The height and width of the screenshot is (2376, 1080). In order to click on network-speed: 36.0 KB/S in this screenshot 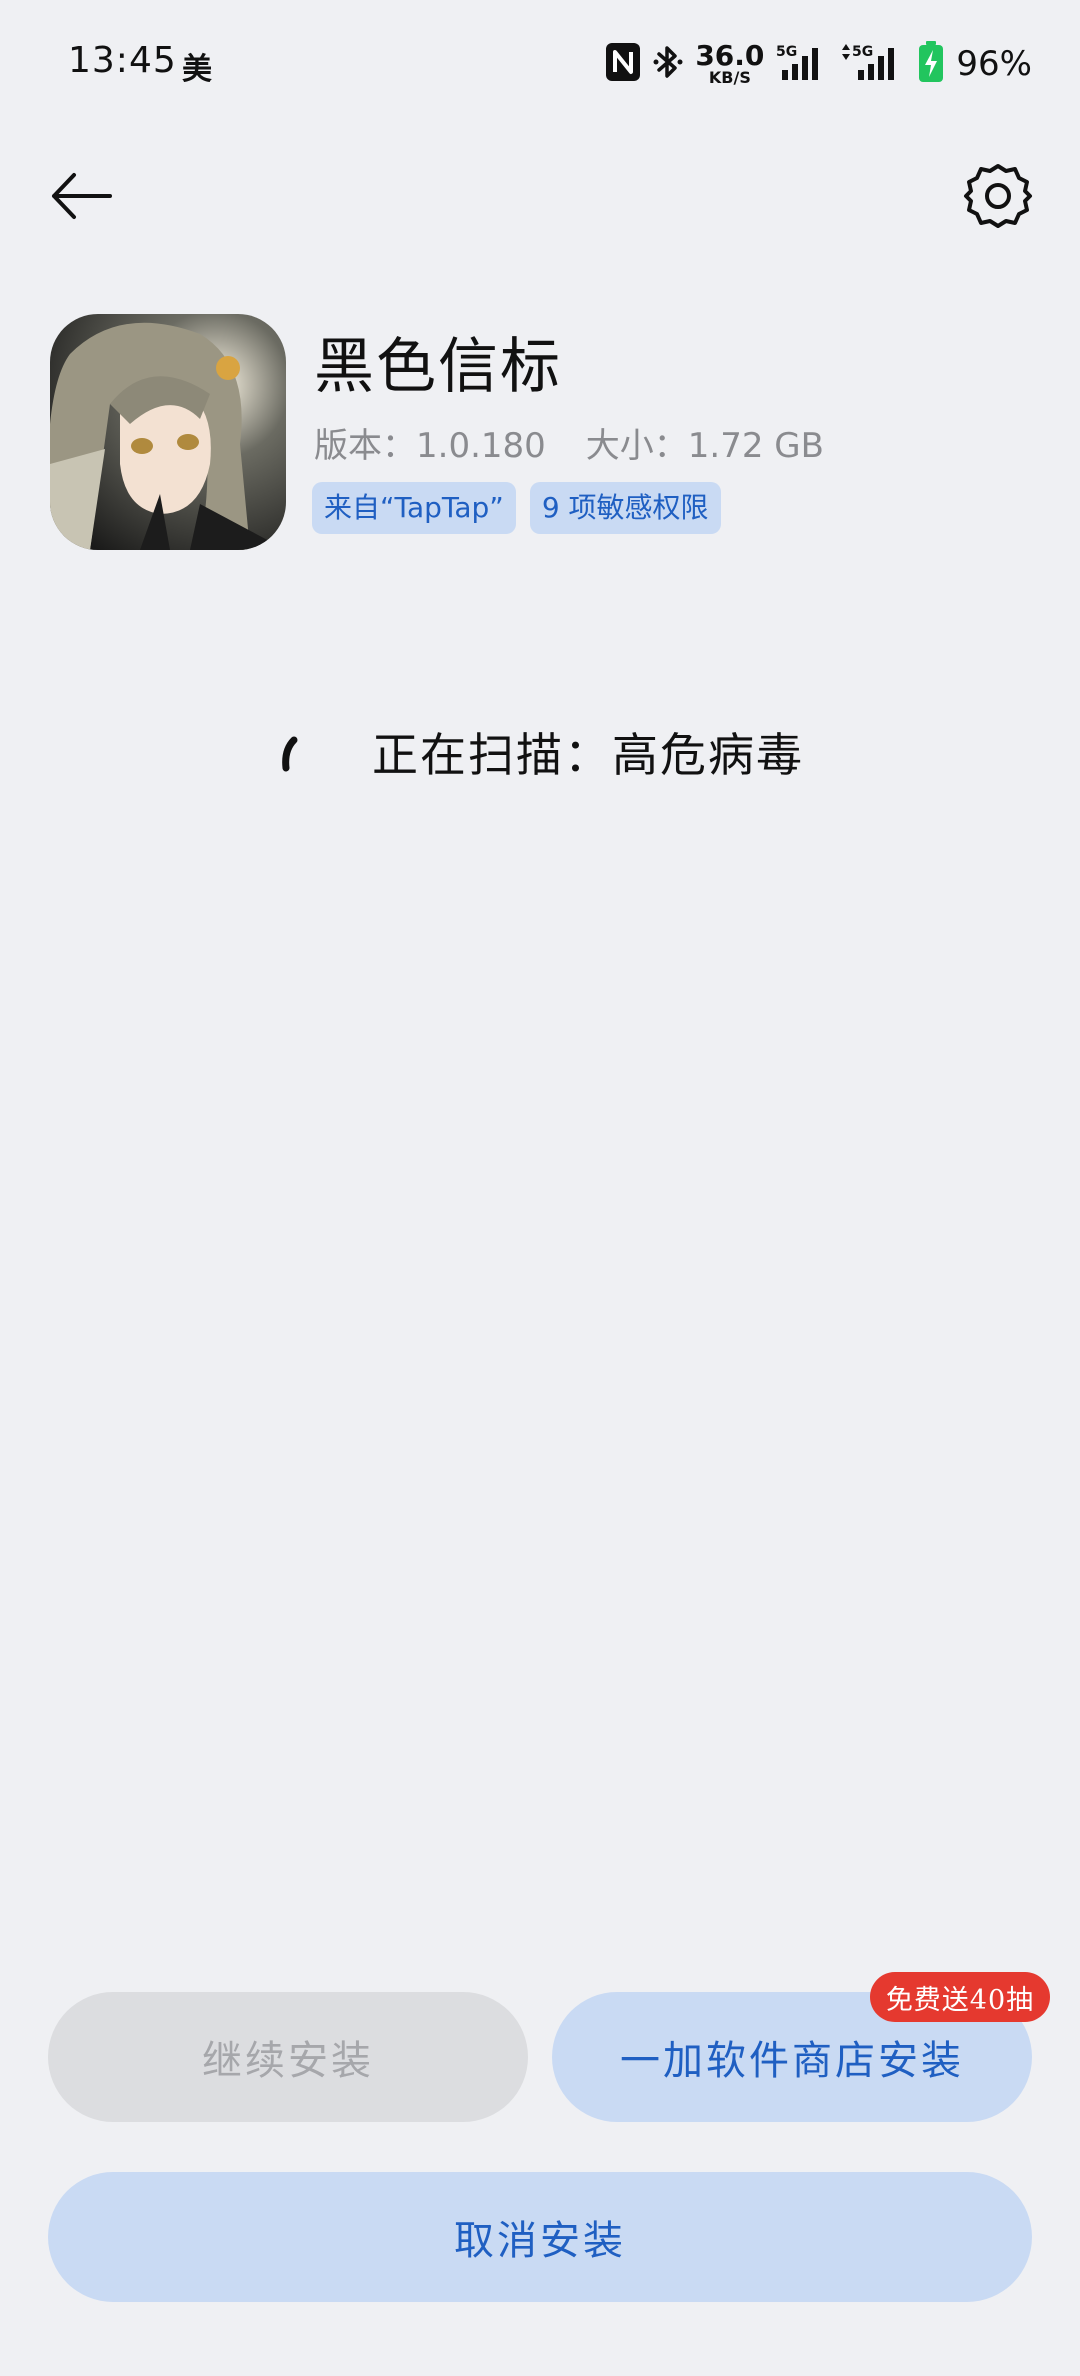, I will do `click(729, 64)`.